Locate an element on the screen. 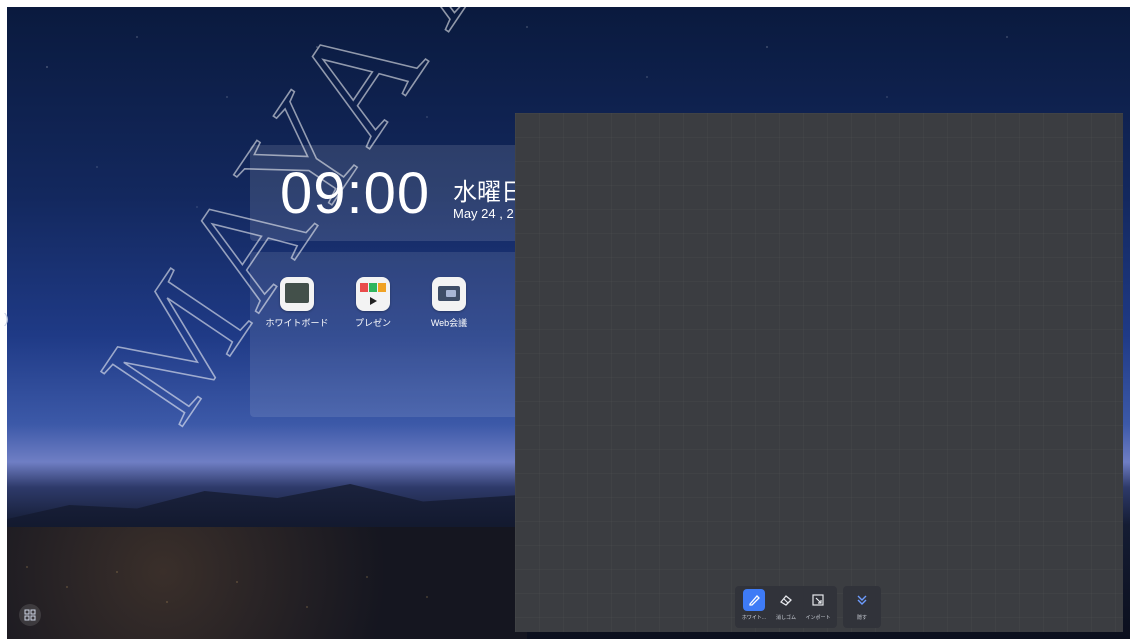 Image resolution: width=1130 pixels, height=639 pixels. left-edge-handle-icon: ) is located at coordinates (6, 318).